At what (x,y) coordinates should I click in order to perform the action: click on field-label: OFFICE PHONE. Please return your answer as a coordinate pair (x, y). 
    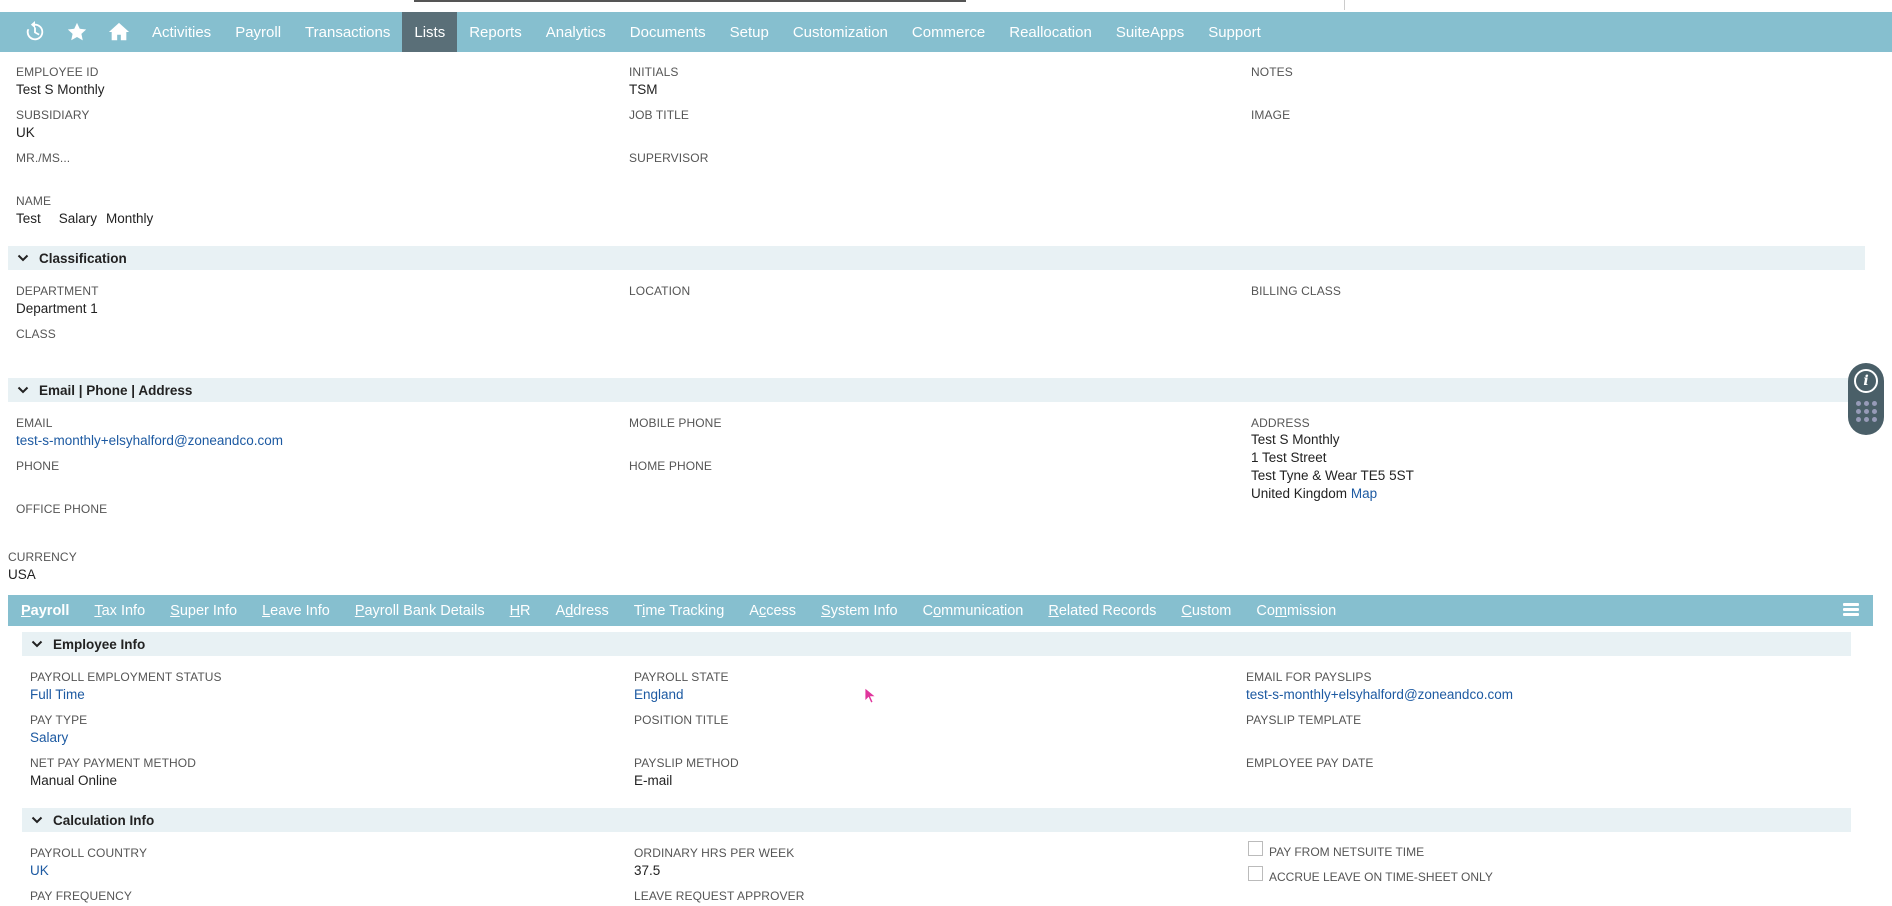
    Looking at the image, I should click on (62, 509).